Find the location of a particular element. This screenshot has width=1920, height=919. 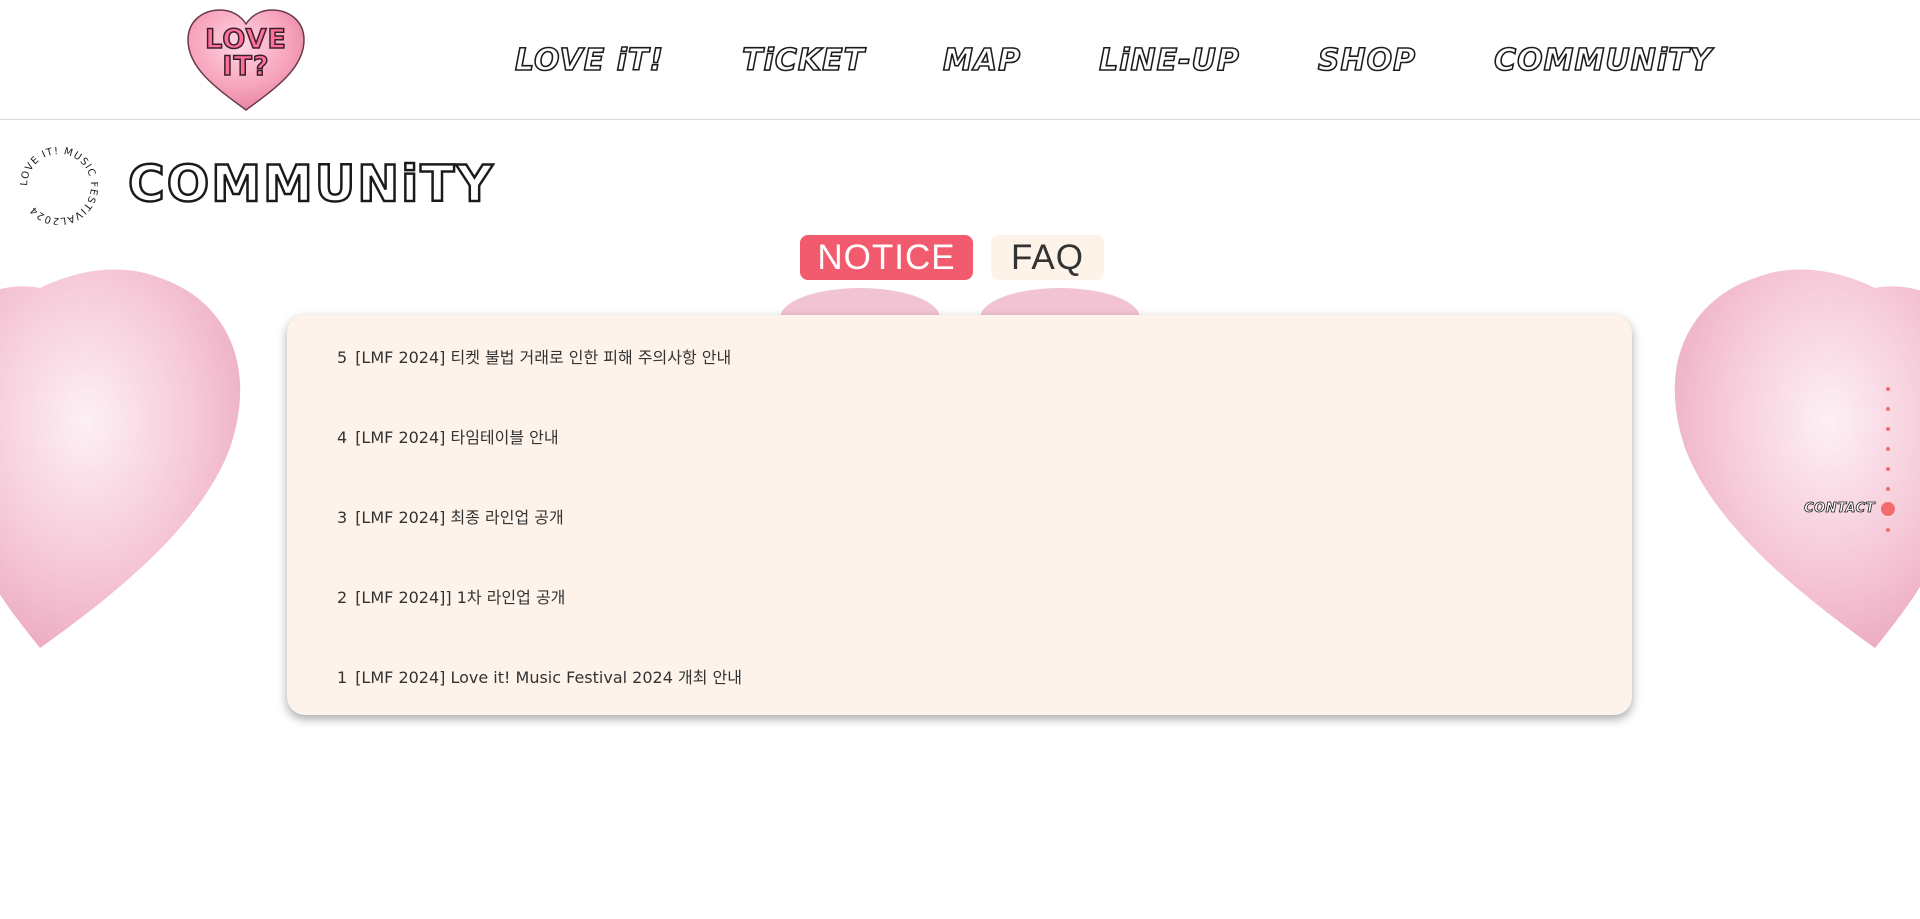

side-nav-active-label: CONTACT is located at coordinates (1839, 509).